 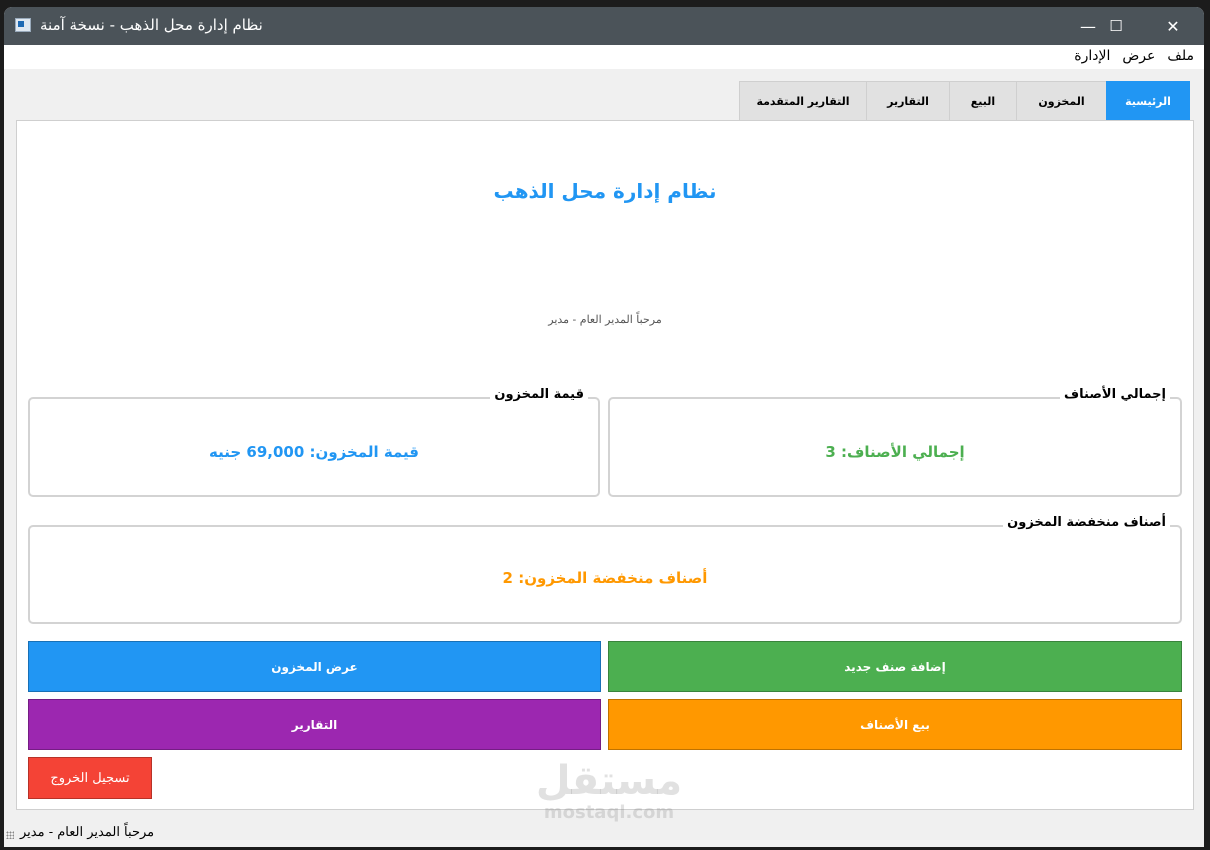 I want to click on menu-admin: الإدارة, so click(x=1092, y=57).